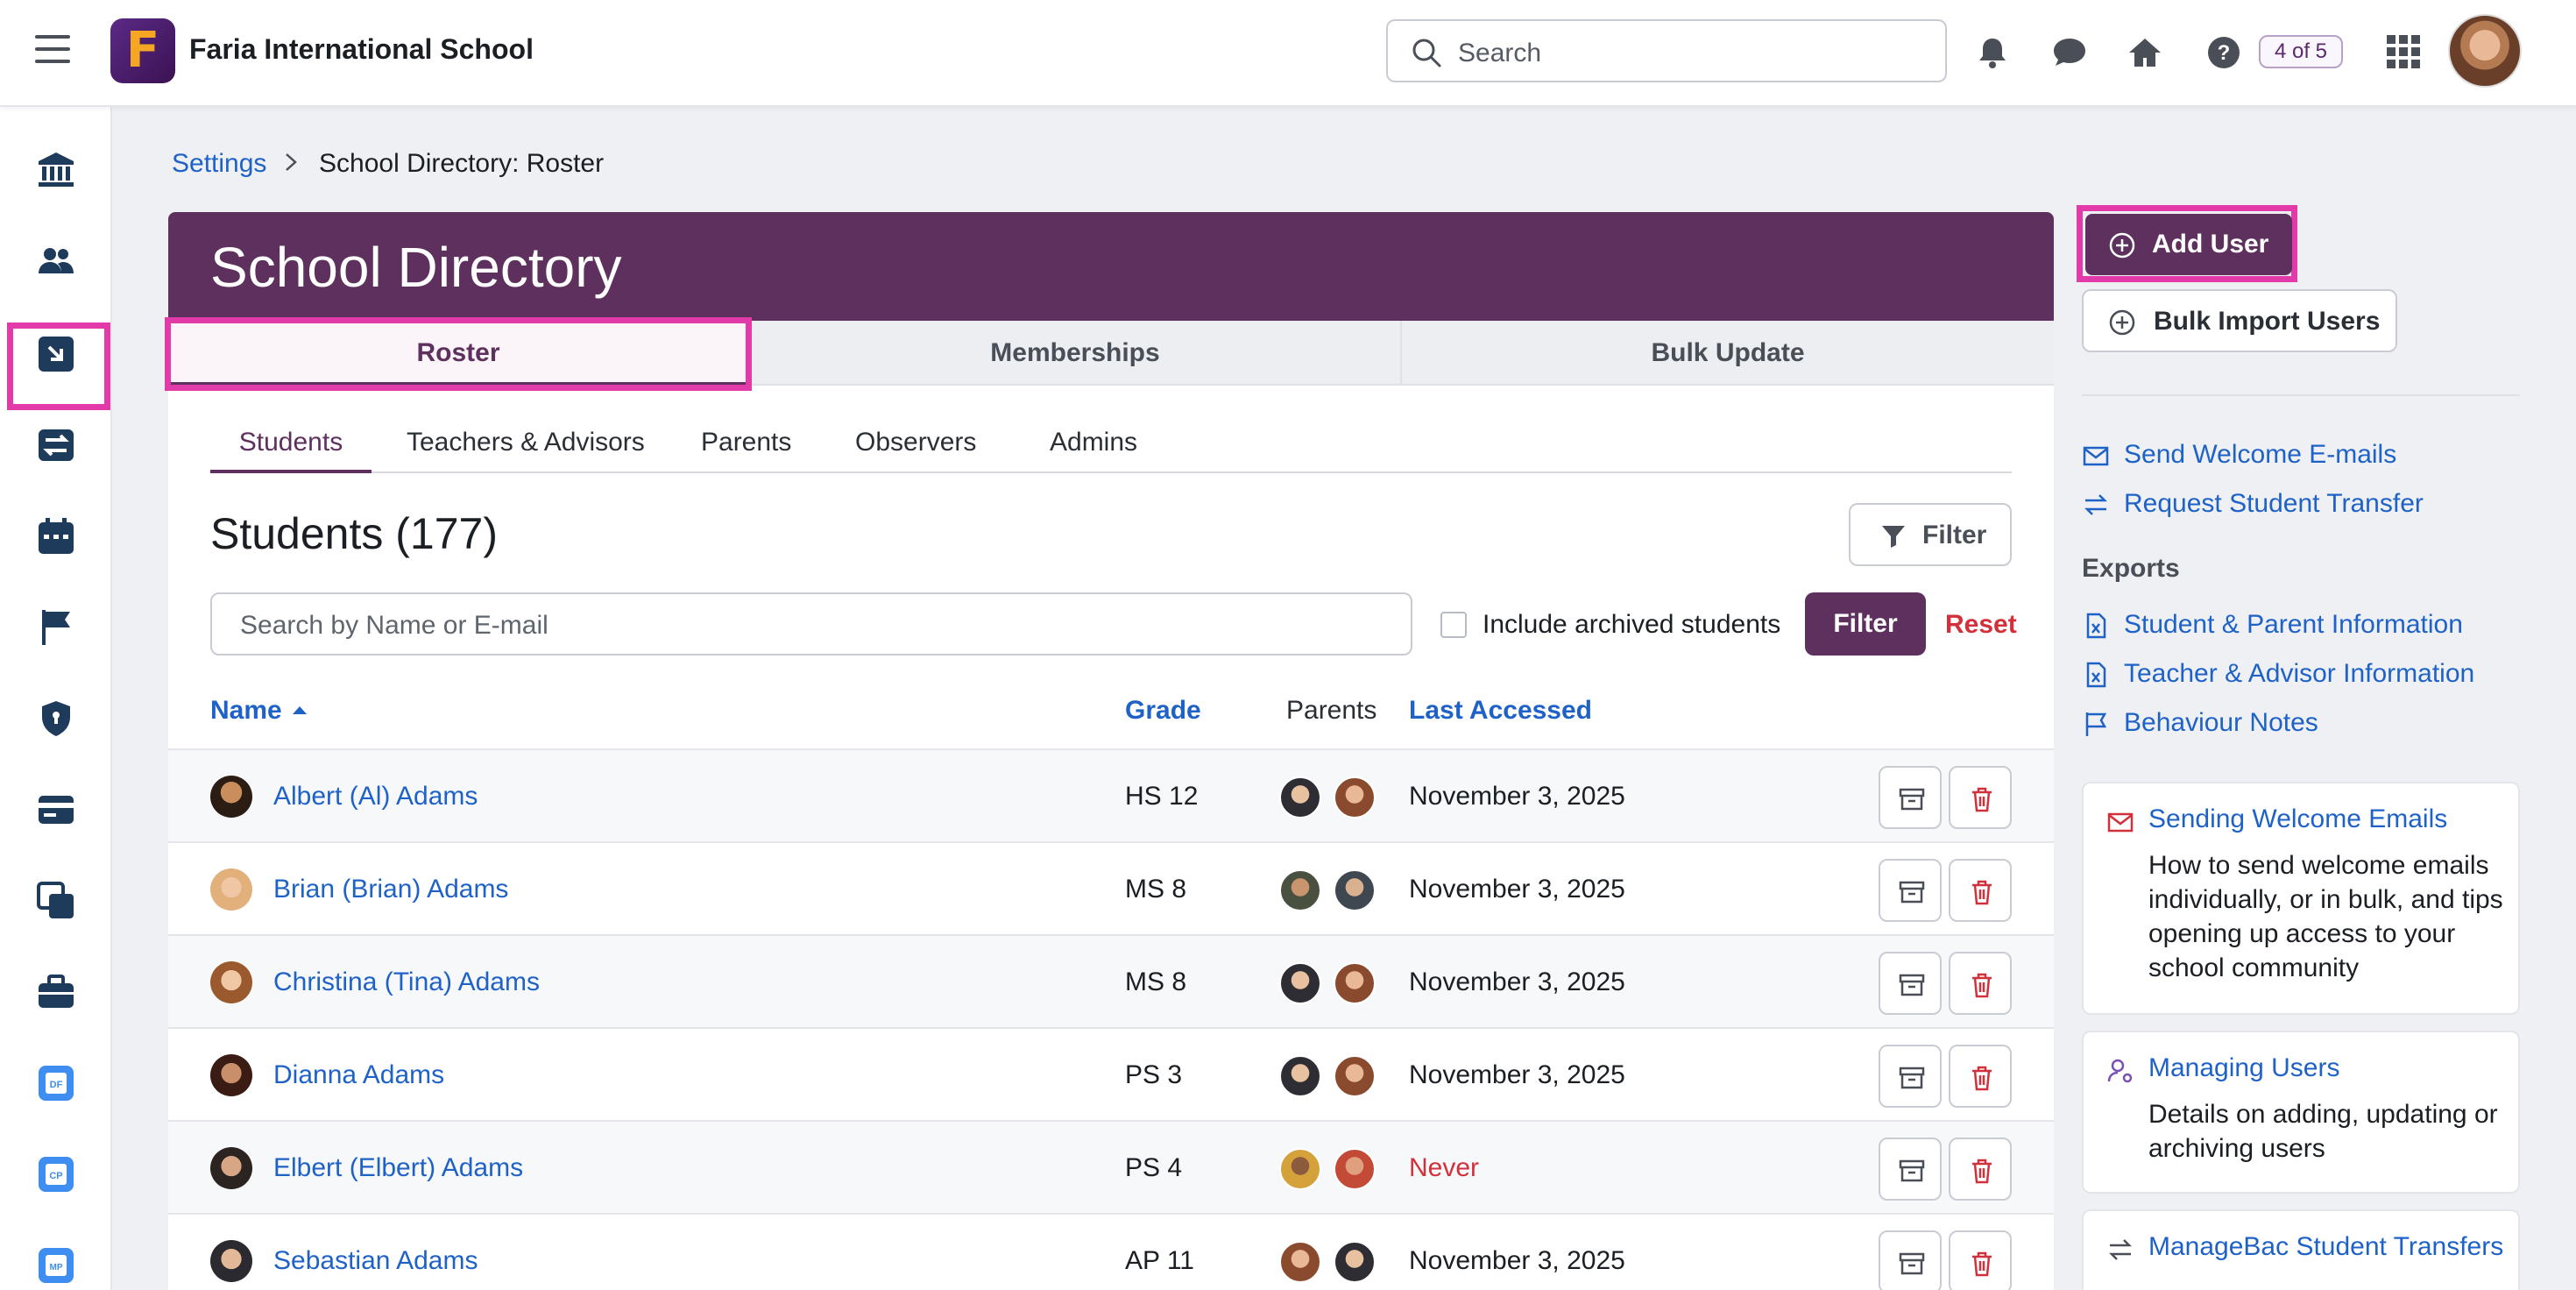  I want to click on calendar-icon, so click(56, 536).